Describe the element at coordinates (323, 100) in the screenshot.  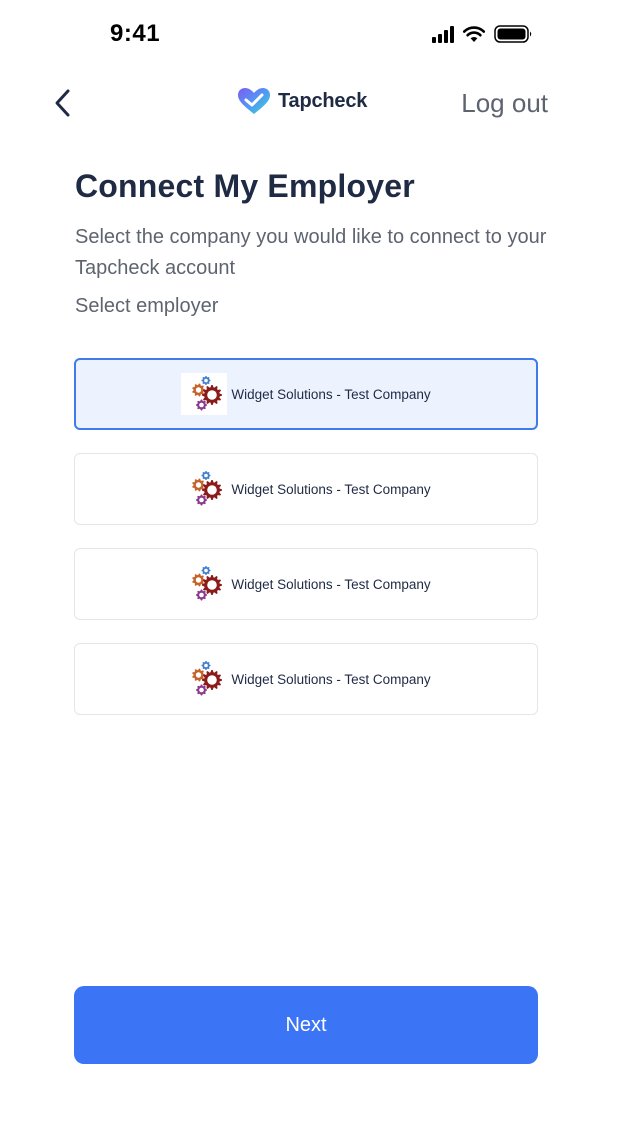
I see `brand-name: Tapcheck` at that location.